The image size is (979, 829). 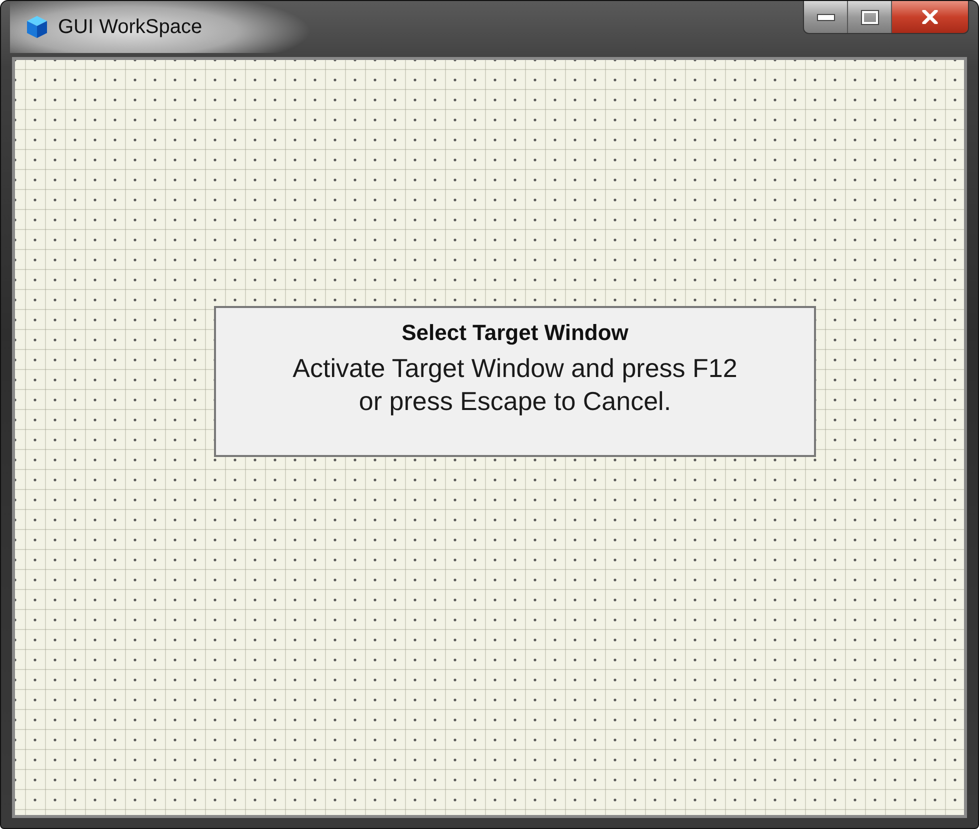 I want to click on close-icon, so click(x=930, y=17).